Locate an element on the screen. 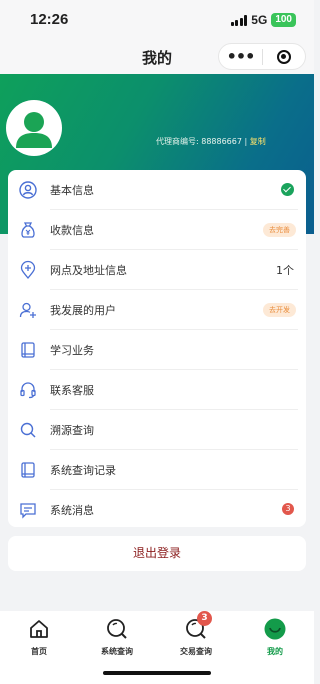  copy-button: 复制 is located at coordinates (258, 141).